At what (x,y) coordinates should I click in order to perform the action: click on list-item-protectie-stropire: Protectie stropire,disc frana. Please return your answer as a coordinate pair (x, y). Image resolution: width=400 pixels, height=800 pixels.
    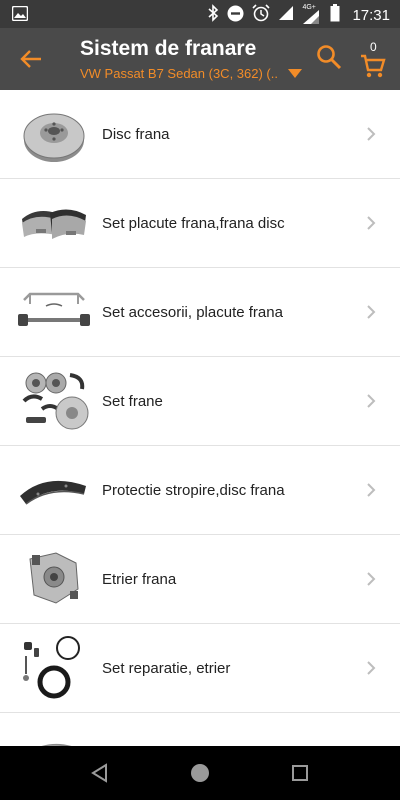
    Looking at the image, I should click on (200, 490).